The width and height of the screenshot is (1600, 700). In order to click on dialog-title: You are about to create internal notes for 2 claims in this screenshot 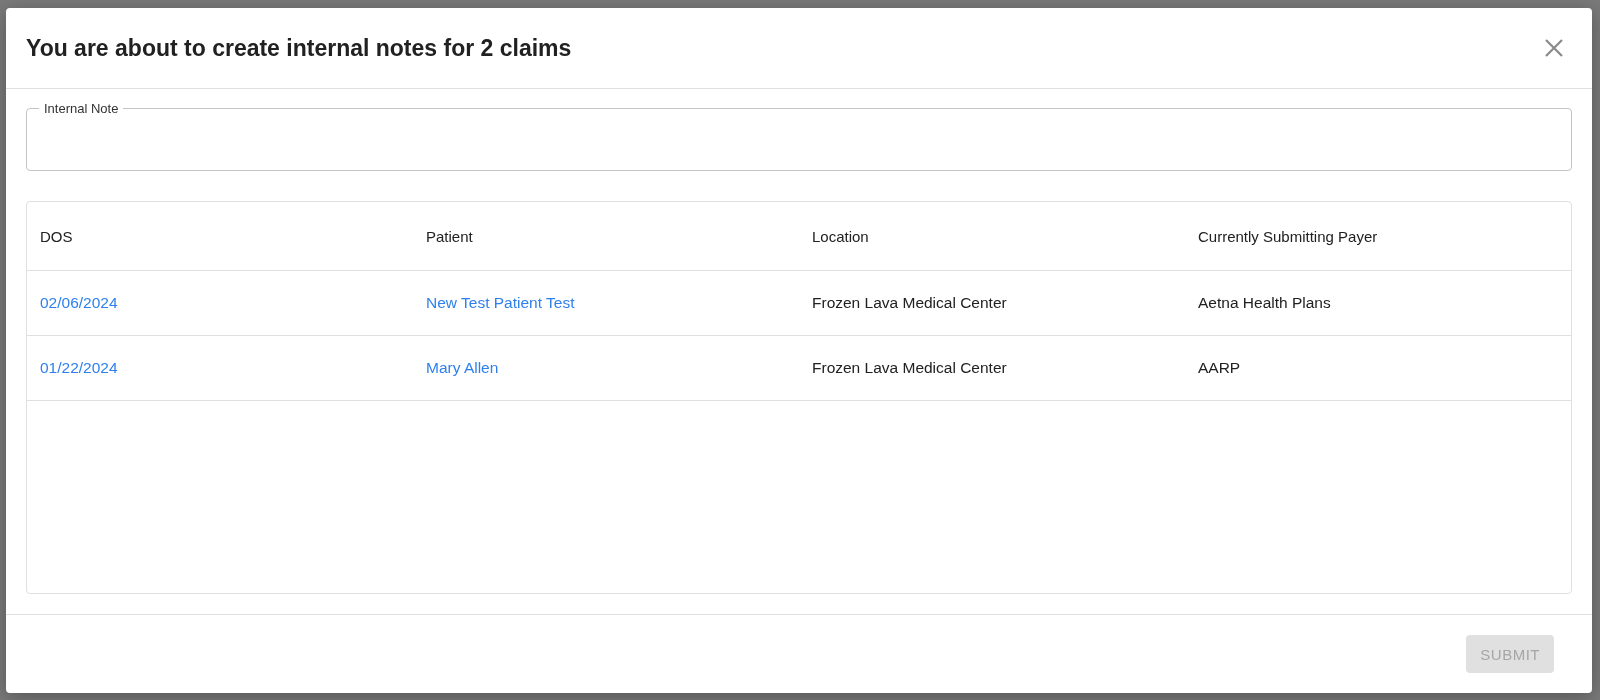, I will do `click(299, 48)`.